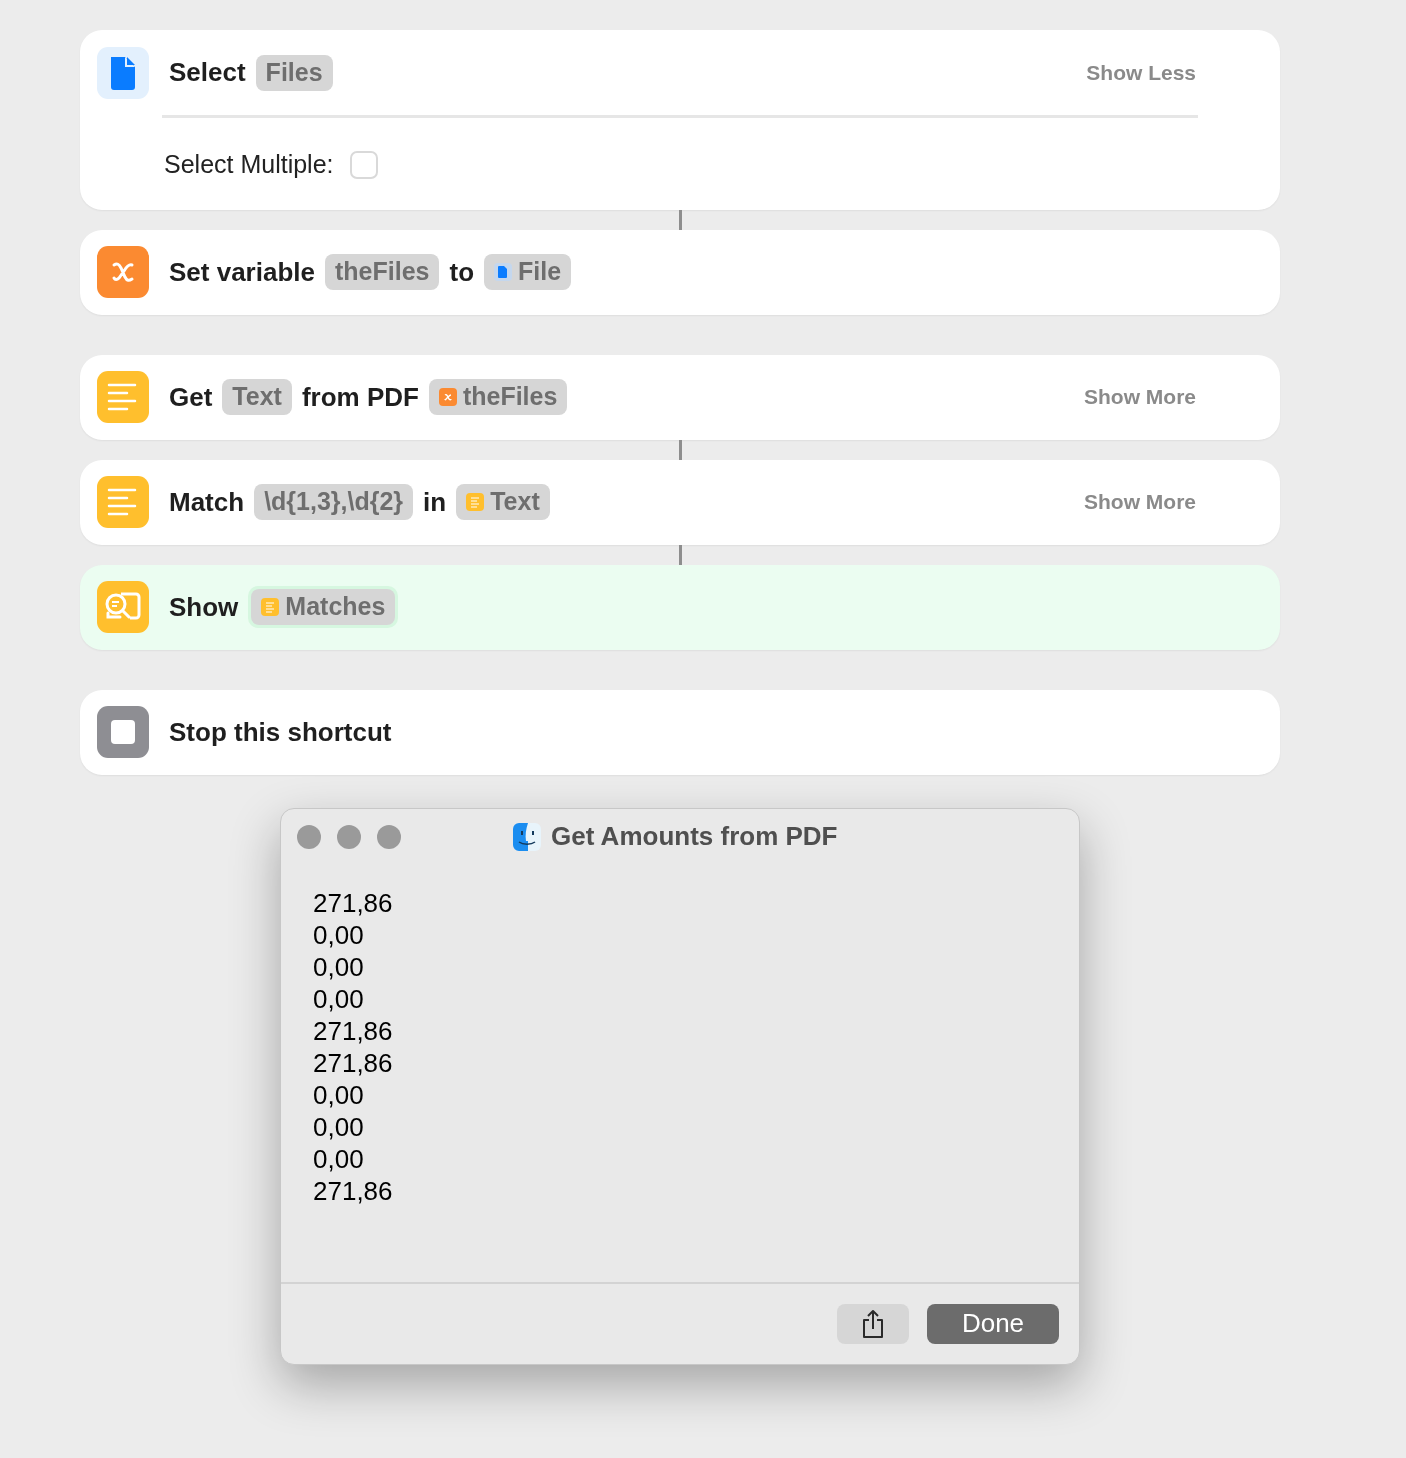 The height and width of the screenshot is (1458, 1406). What do you see at coordinates (123, 607) in the screenshot?
I see `magnifier-window-icon` at bounding box center [123, 607].